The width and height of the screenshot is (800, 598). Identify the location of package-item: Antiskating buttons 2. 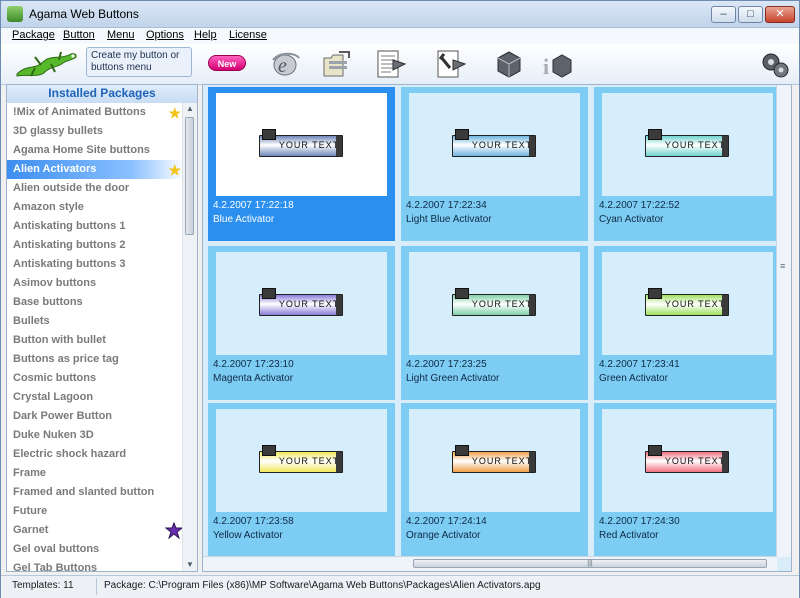
(96, 245).